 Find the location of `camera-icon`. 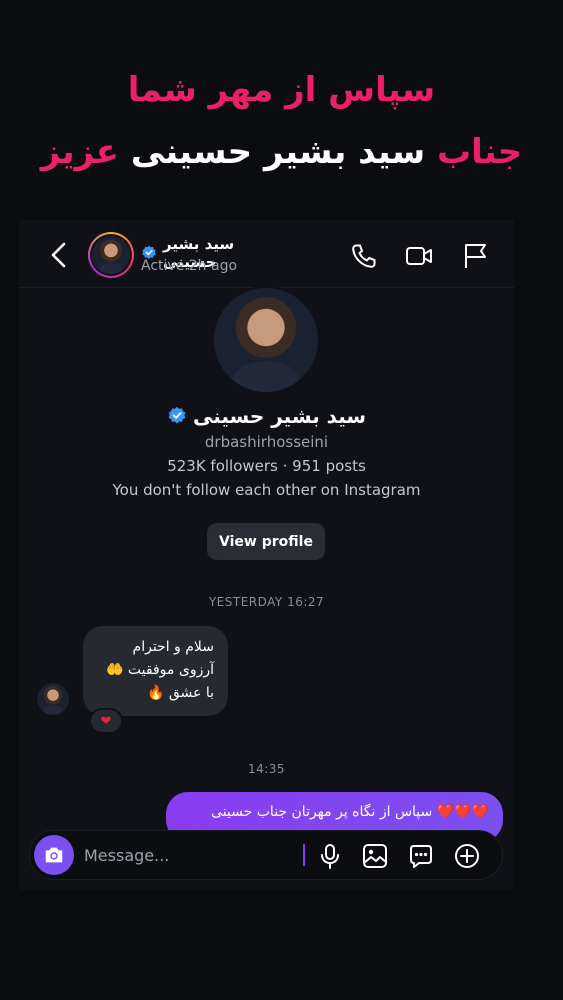

camera-icon is located at coordinates (54, 855).